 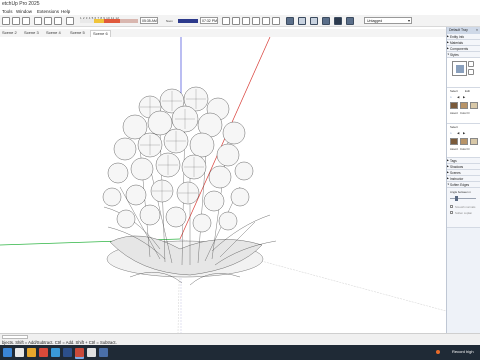 I want to click on sketchup-taskbar-icon, so click(x=79, y=352).